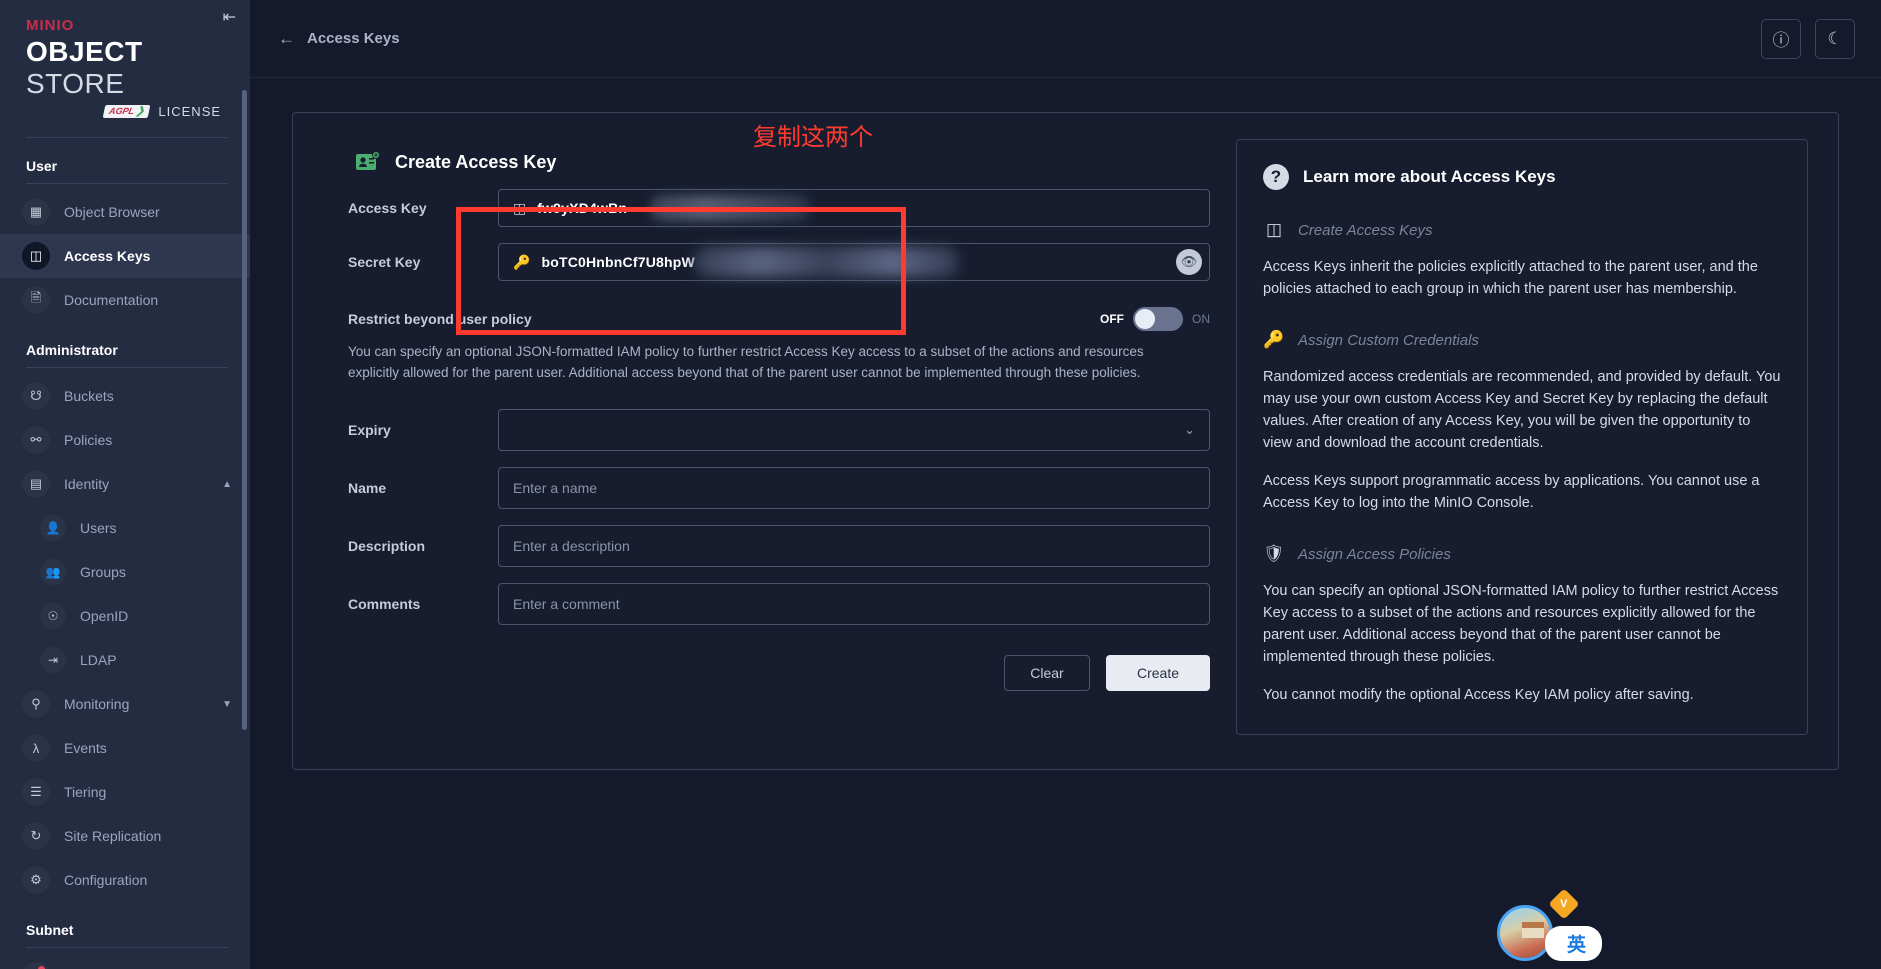 This screenshot has width=1881, height=969. I want to click on expiry-row: Expiry ⌄, so click(766, 430).